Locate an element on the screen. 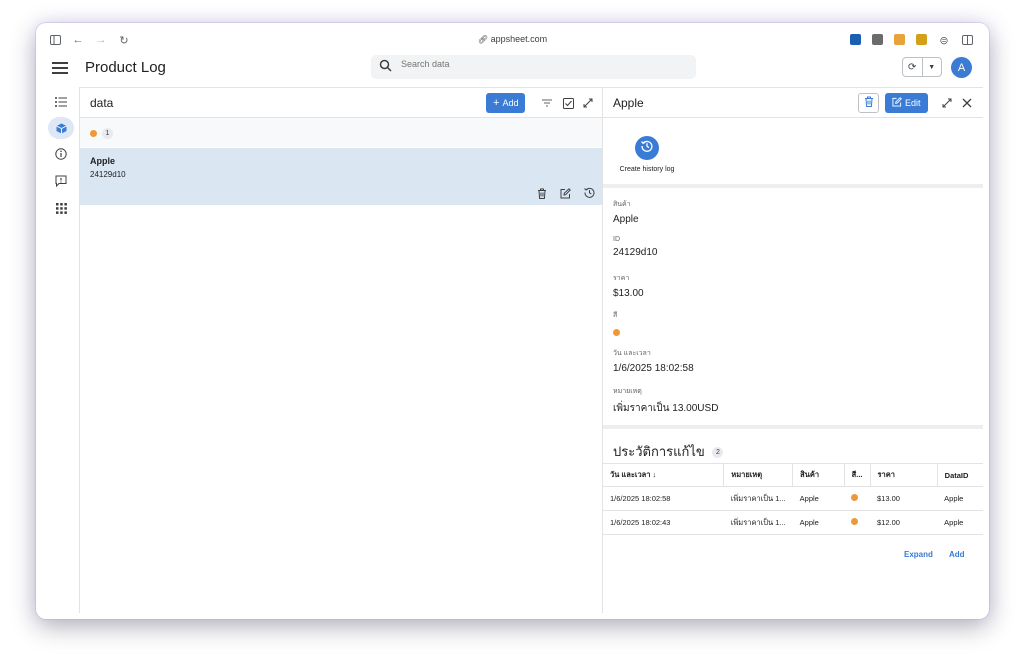 This screenshot has width=1024, height=666. info-icon is located at coordinates (61, 154).